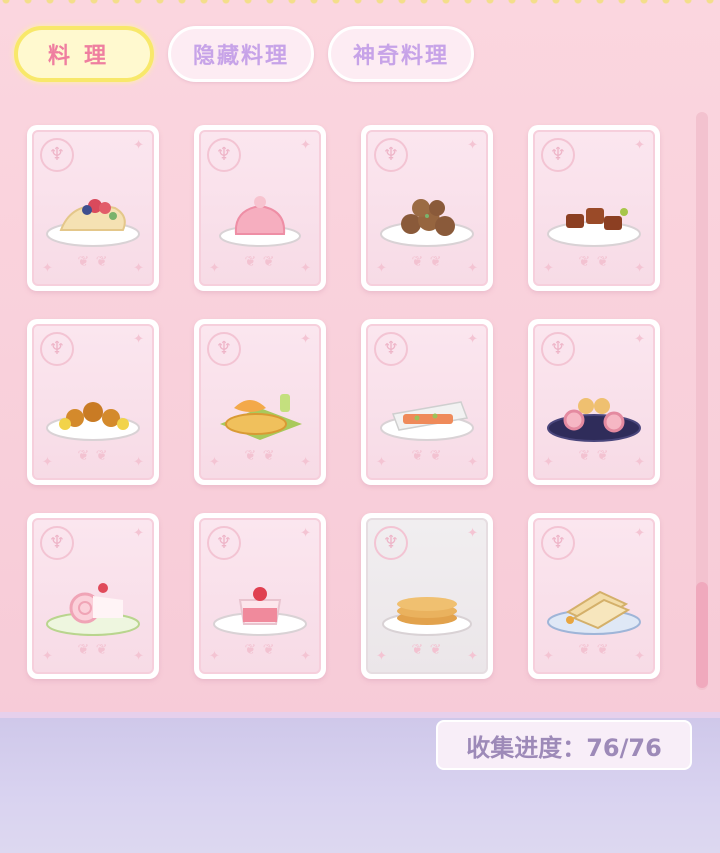 The width and height of the screenshot is (720, 853). What do you see at coordinates (261, 417) in the screenshot?
I see `fish-platter-dish-image` at bounding box center [261, 417].